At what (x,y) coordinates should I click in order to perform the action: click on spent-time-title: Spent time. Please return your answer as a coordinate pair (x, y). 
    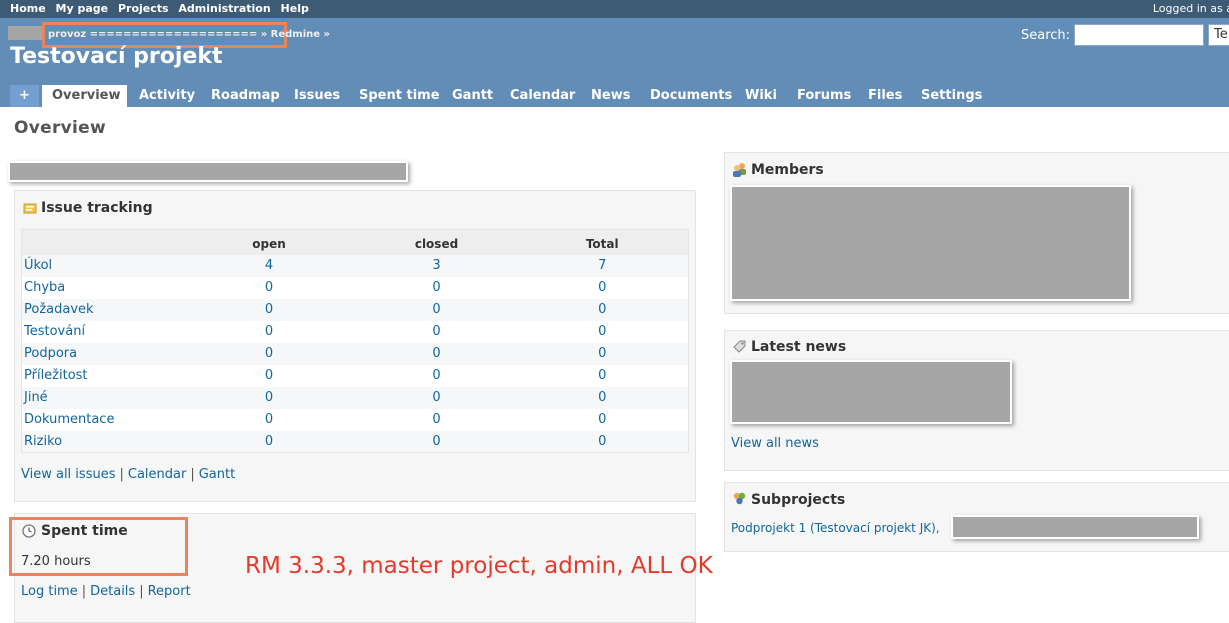
    Looking at the image, I should click on (84, 531).